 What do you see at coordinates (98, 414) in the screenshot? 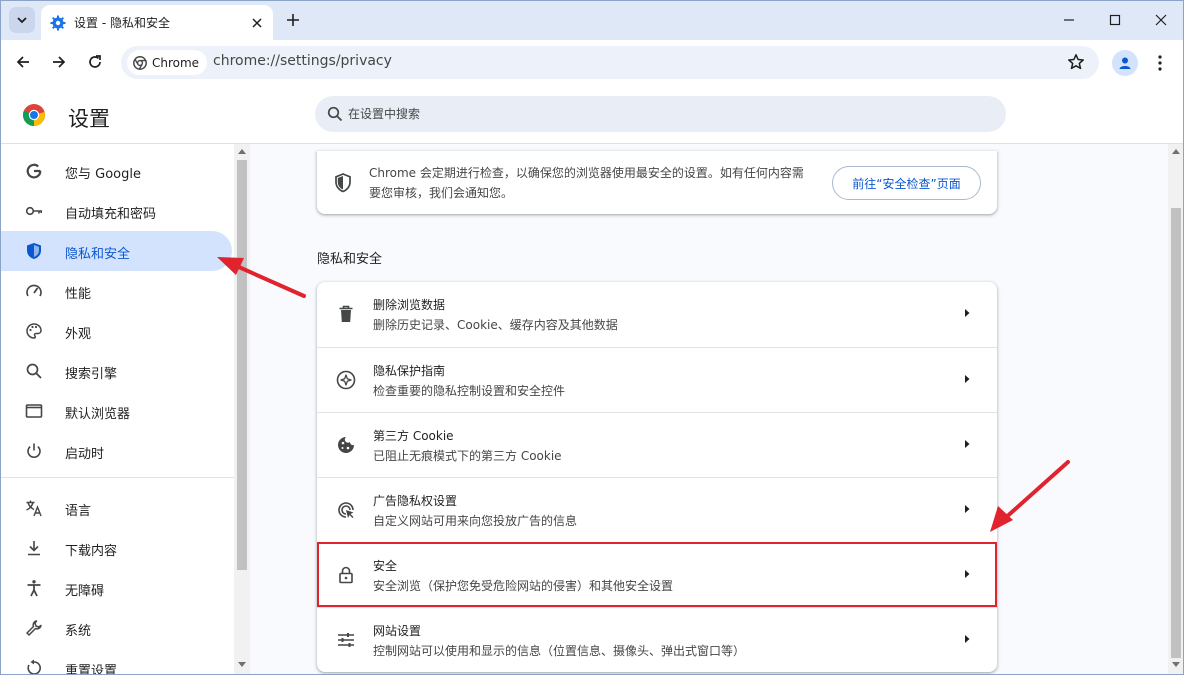
I see `sidebar-item-label: 默认浏览器` at bounding box center [98, 414].